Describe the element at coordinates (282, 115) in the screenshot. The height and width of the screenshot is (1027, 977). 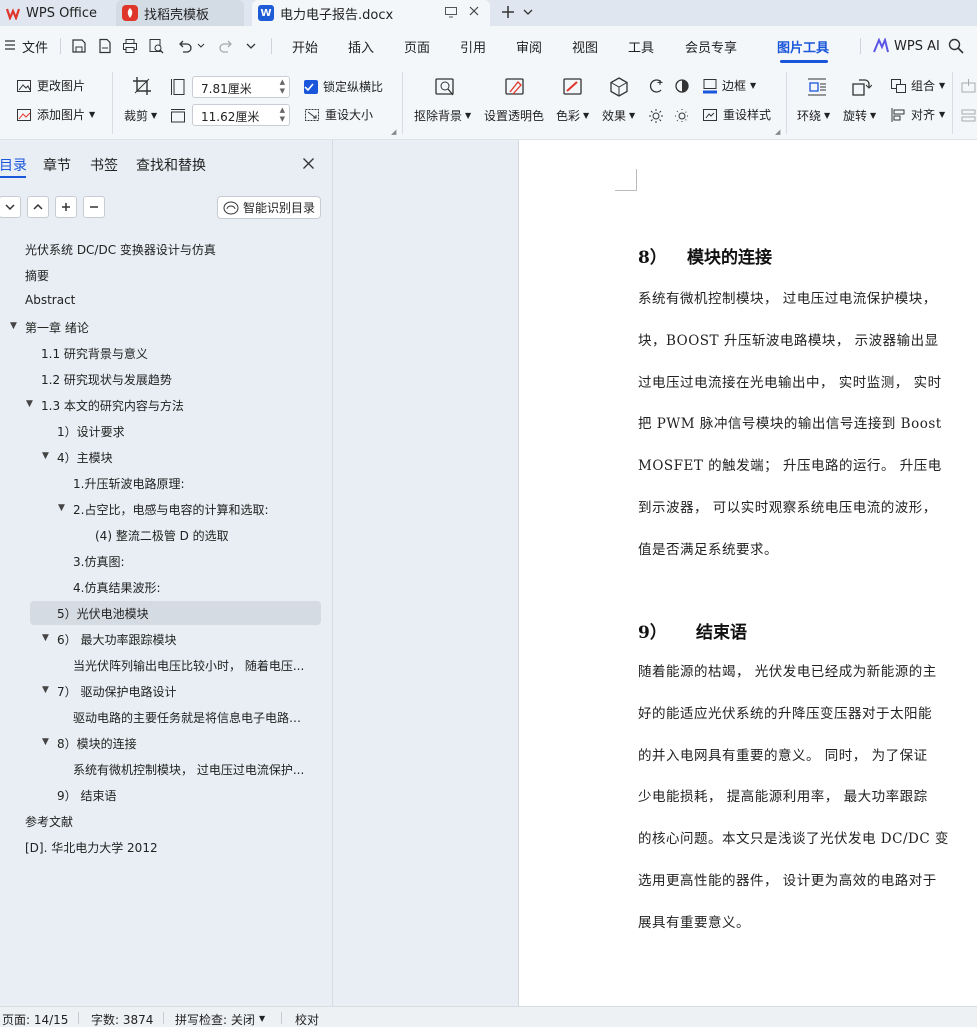
I see `height-stepper: ▲ ▼` at that location.